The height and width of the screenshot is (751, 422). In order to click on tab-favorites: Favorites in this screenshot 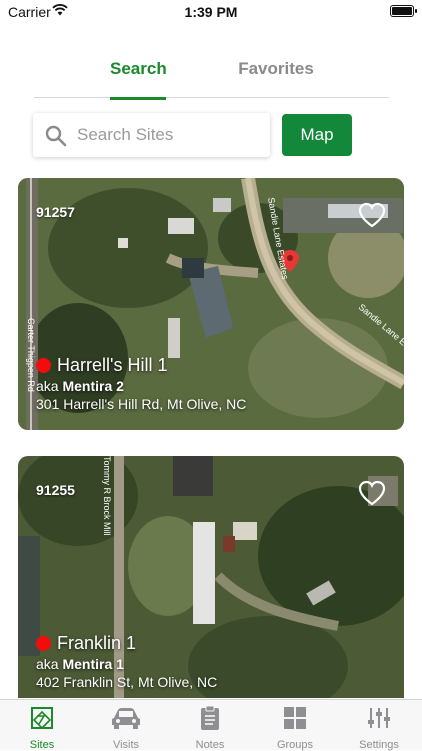, I will do `click(276, 72)`.